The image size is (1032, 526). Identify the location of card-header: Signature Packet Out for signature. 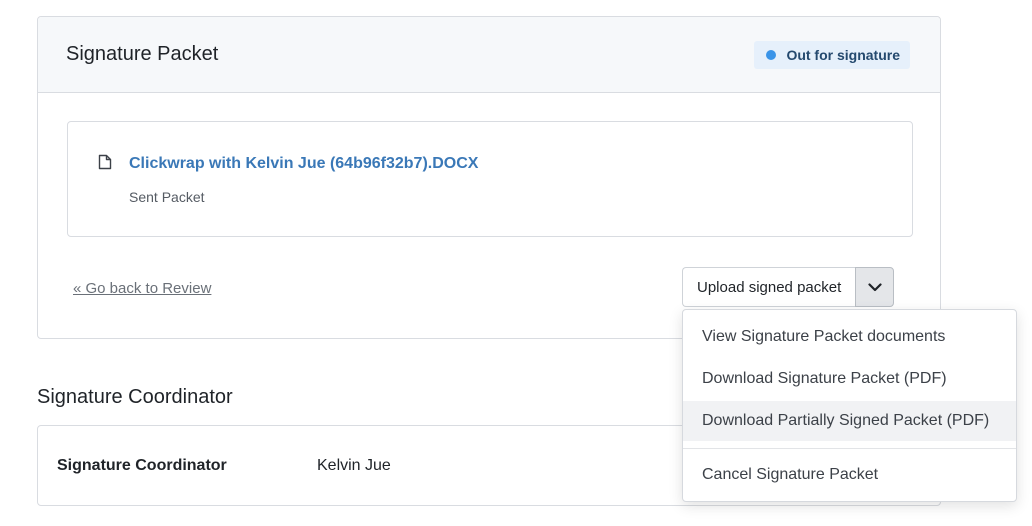
(489, 55).